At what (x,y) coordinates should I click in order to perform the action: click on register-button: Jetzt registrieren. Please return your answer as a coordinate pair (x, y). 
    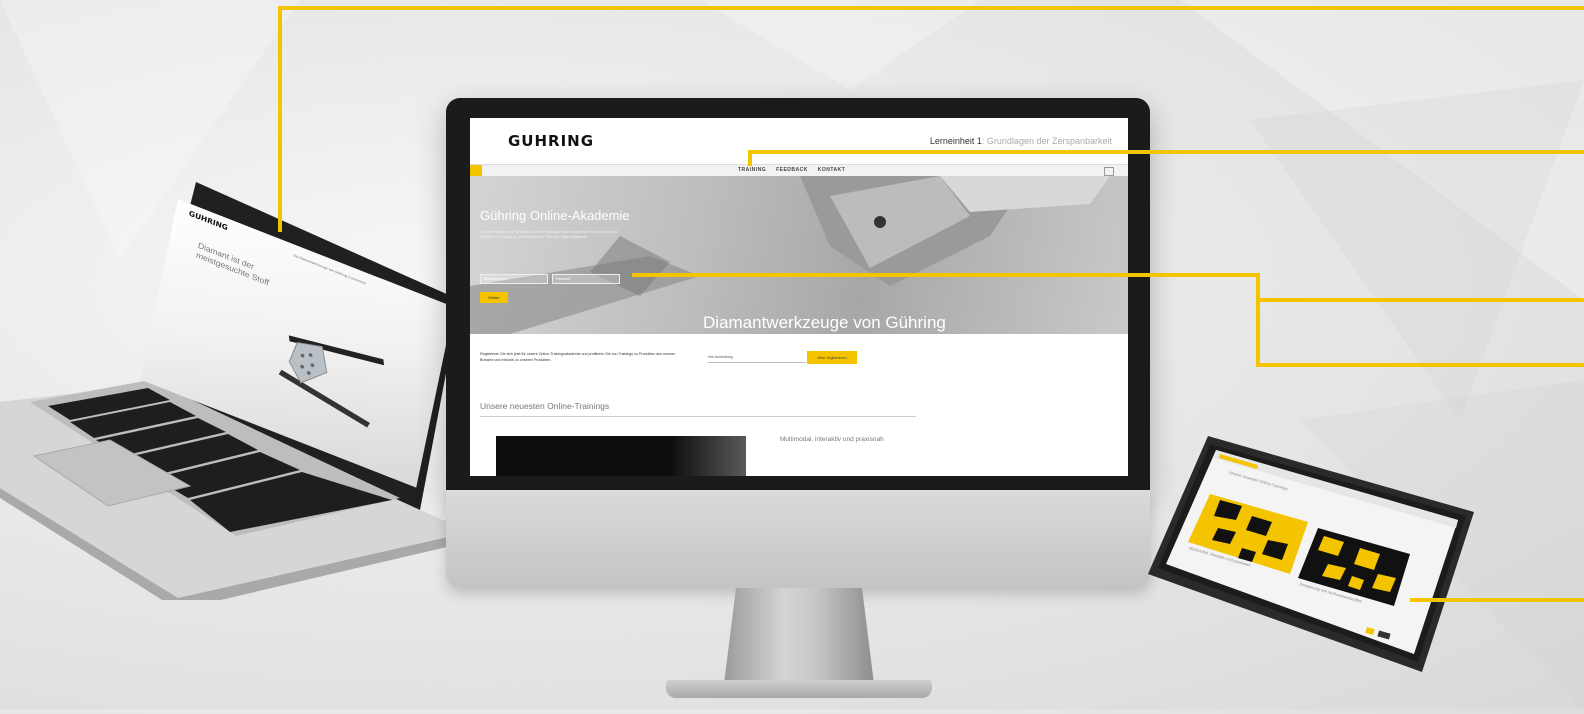
    Looking at the image, I should click on (832, 357).